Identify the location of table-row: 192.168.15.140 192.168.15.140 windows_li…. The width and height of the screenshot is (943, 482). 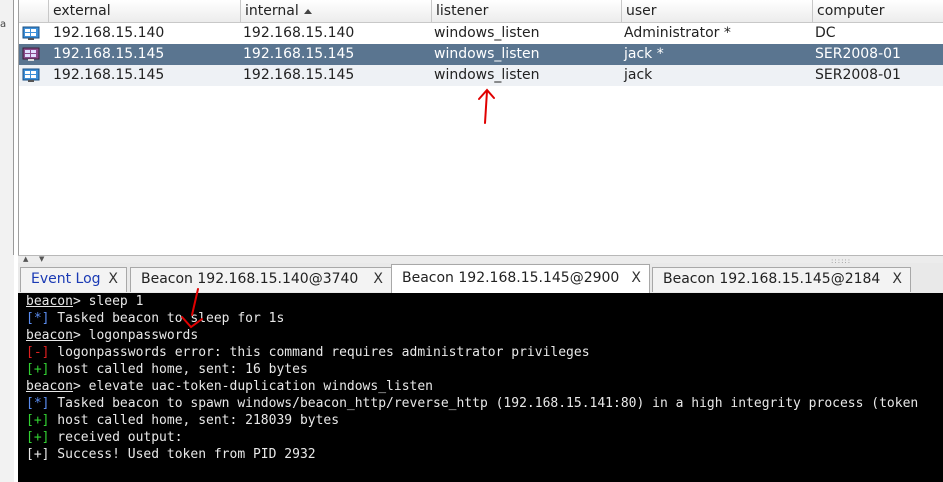
(481, 33).